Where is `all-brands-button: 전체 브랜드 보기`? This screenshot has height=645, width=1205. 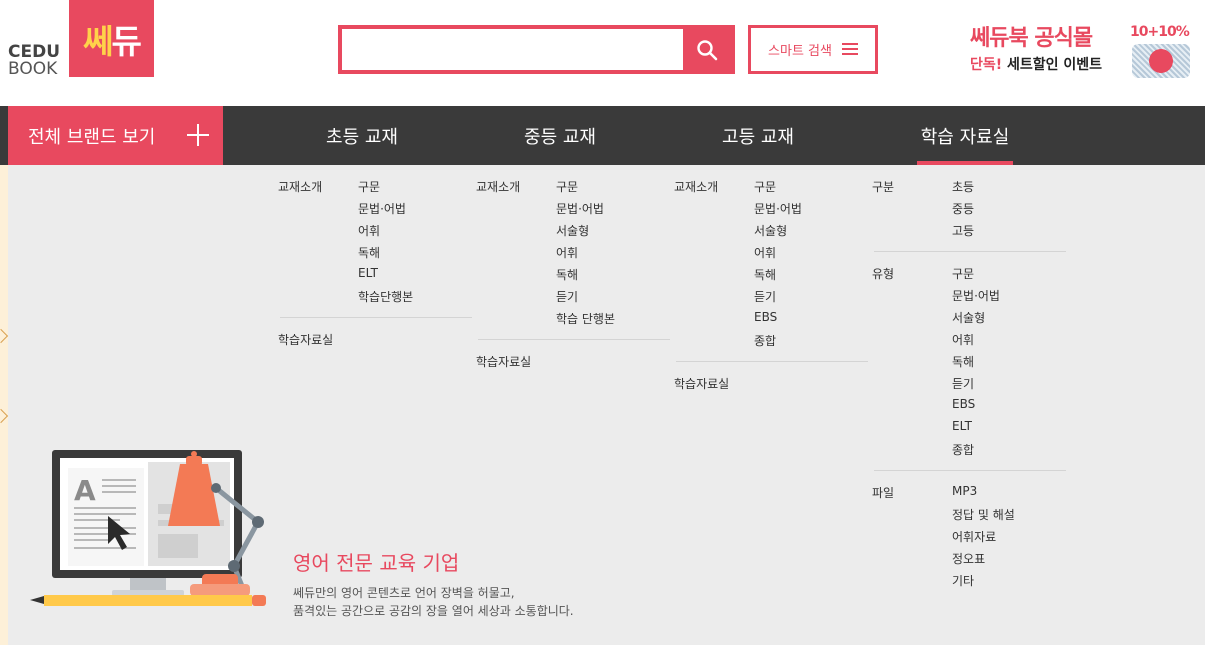
all-brands-button: 전체 브랜드 보기 is located at coordinates (115, 135).